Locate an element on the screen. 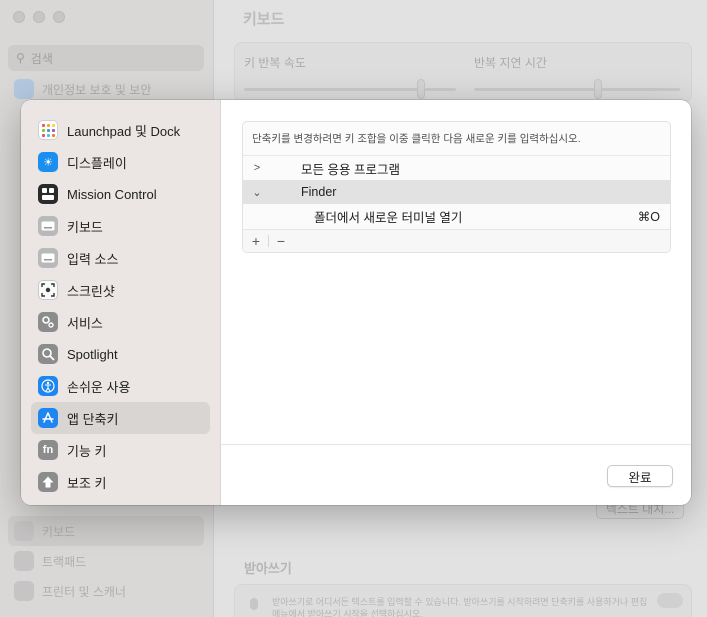 This screenshot has width=707, height=617. done-button: 완료 is located at coordinates (640, 476).